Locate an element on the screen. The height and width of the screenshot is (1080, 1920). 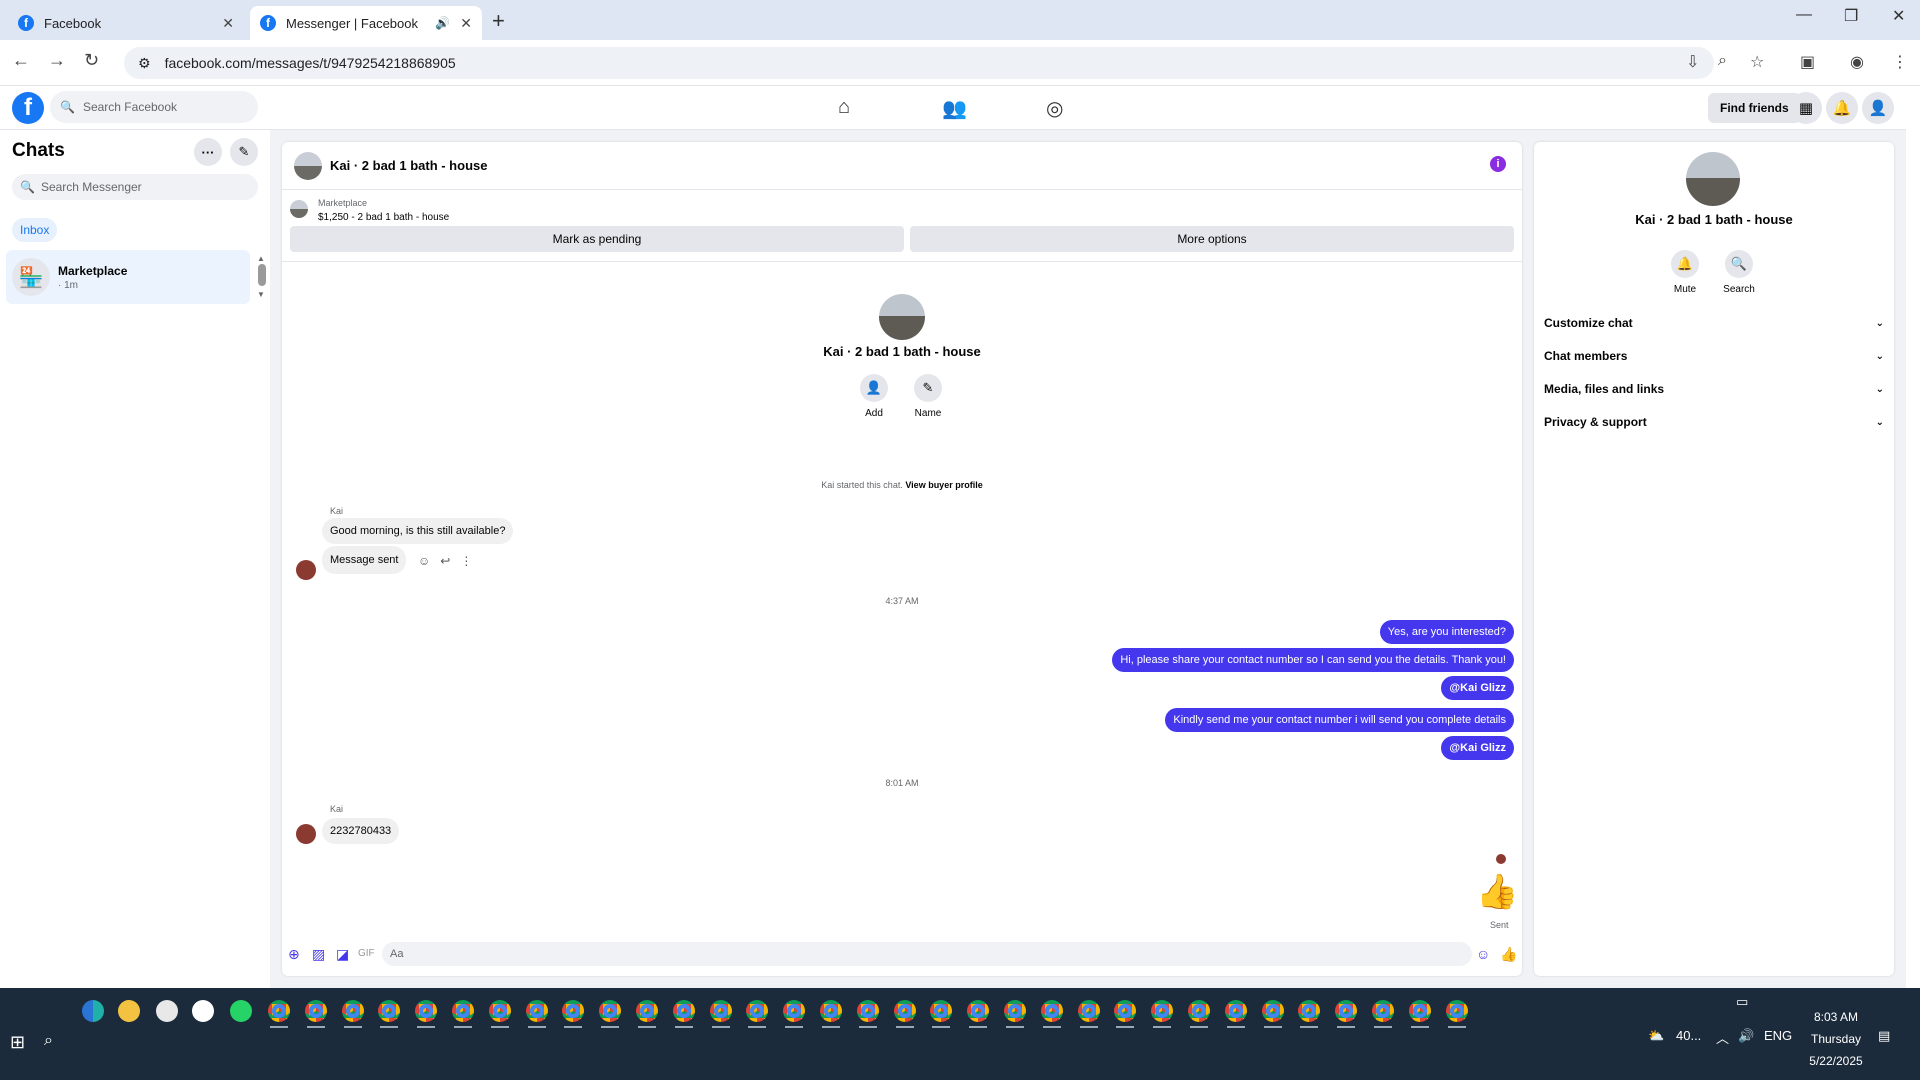
privacy-support-row: Privacy & support ⌄ is located at coordinates (1714, 422).